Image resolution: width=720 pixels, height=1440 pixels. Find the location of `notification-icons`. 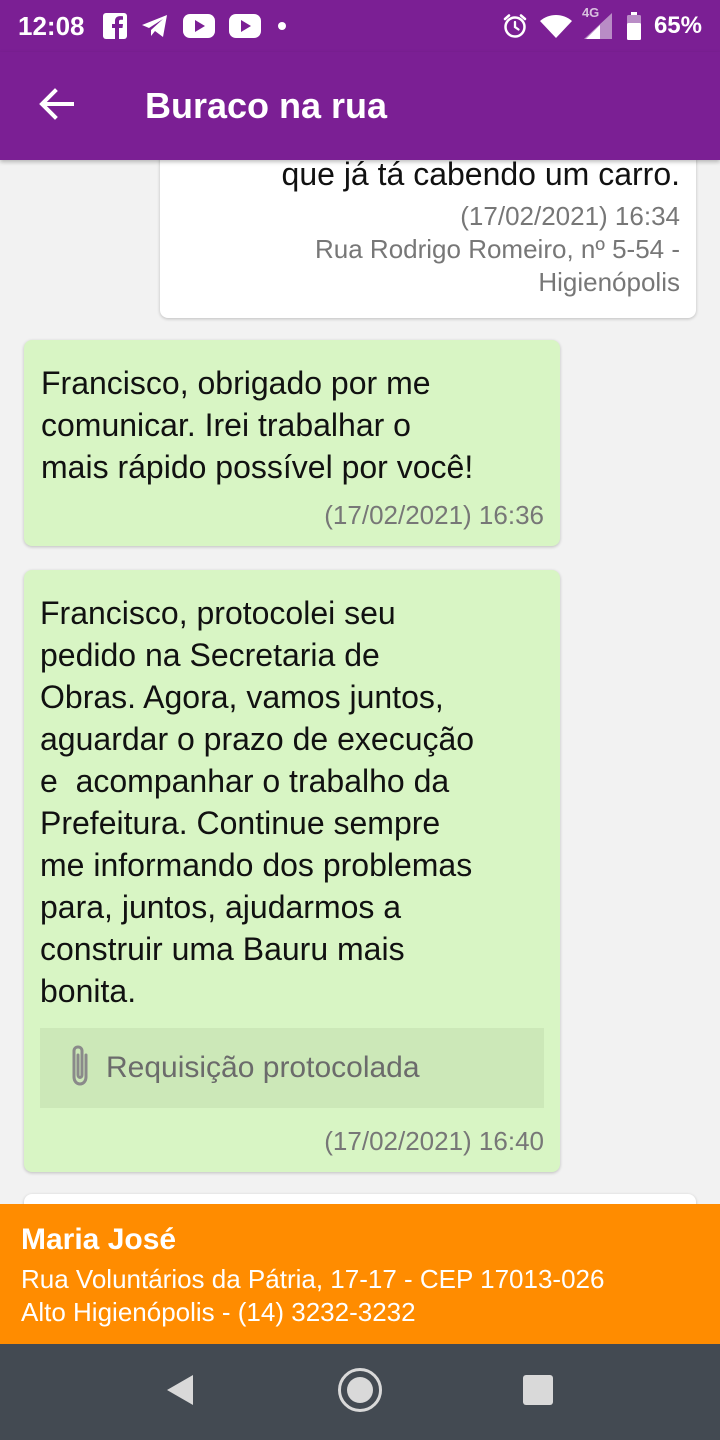

notification-icons is located at coordinates (195, 26).